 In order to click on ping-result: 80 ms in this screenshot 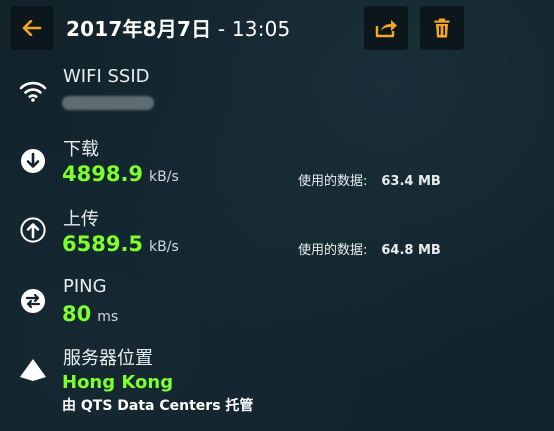, I will do `click(90, 314)`.